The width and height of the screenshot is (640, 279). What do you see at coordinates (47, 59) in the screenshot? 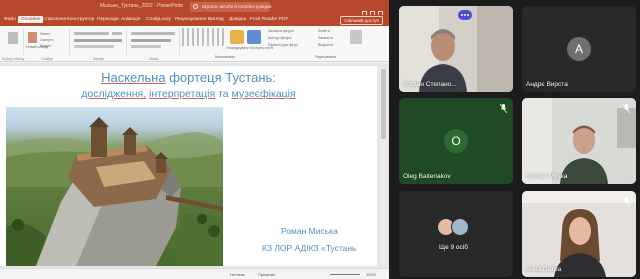
I see `slides-label: Слайди` at bounding box center [47, 59].